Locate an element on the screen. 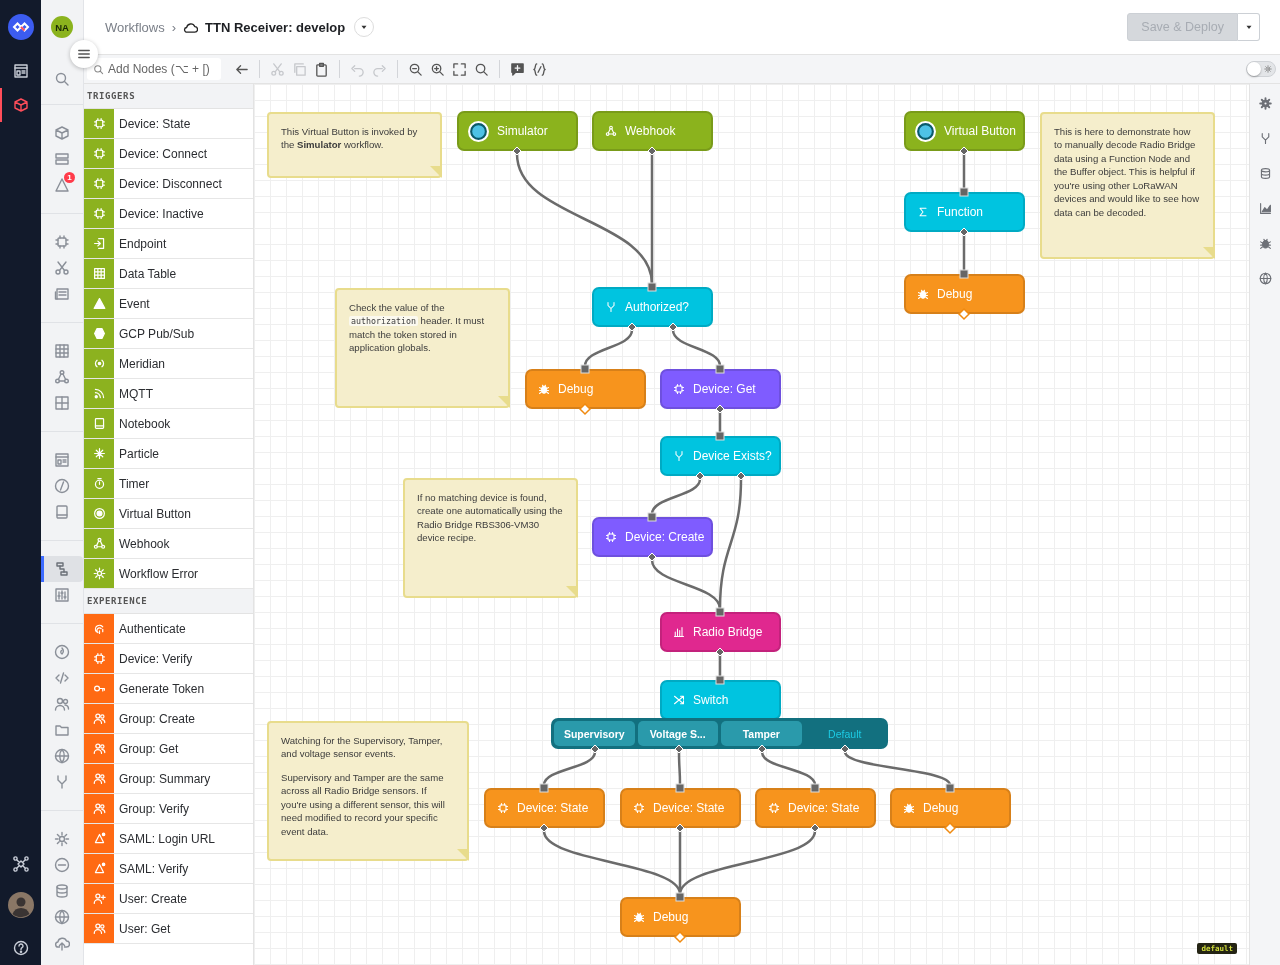 The height and width of the screenshot is (965, 1280). palette-item: Group: Get is located at coordinates (168, 749).